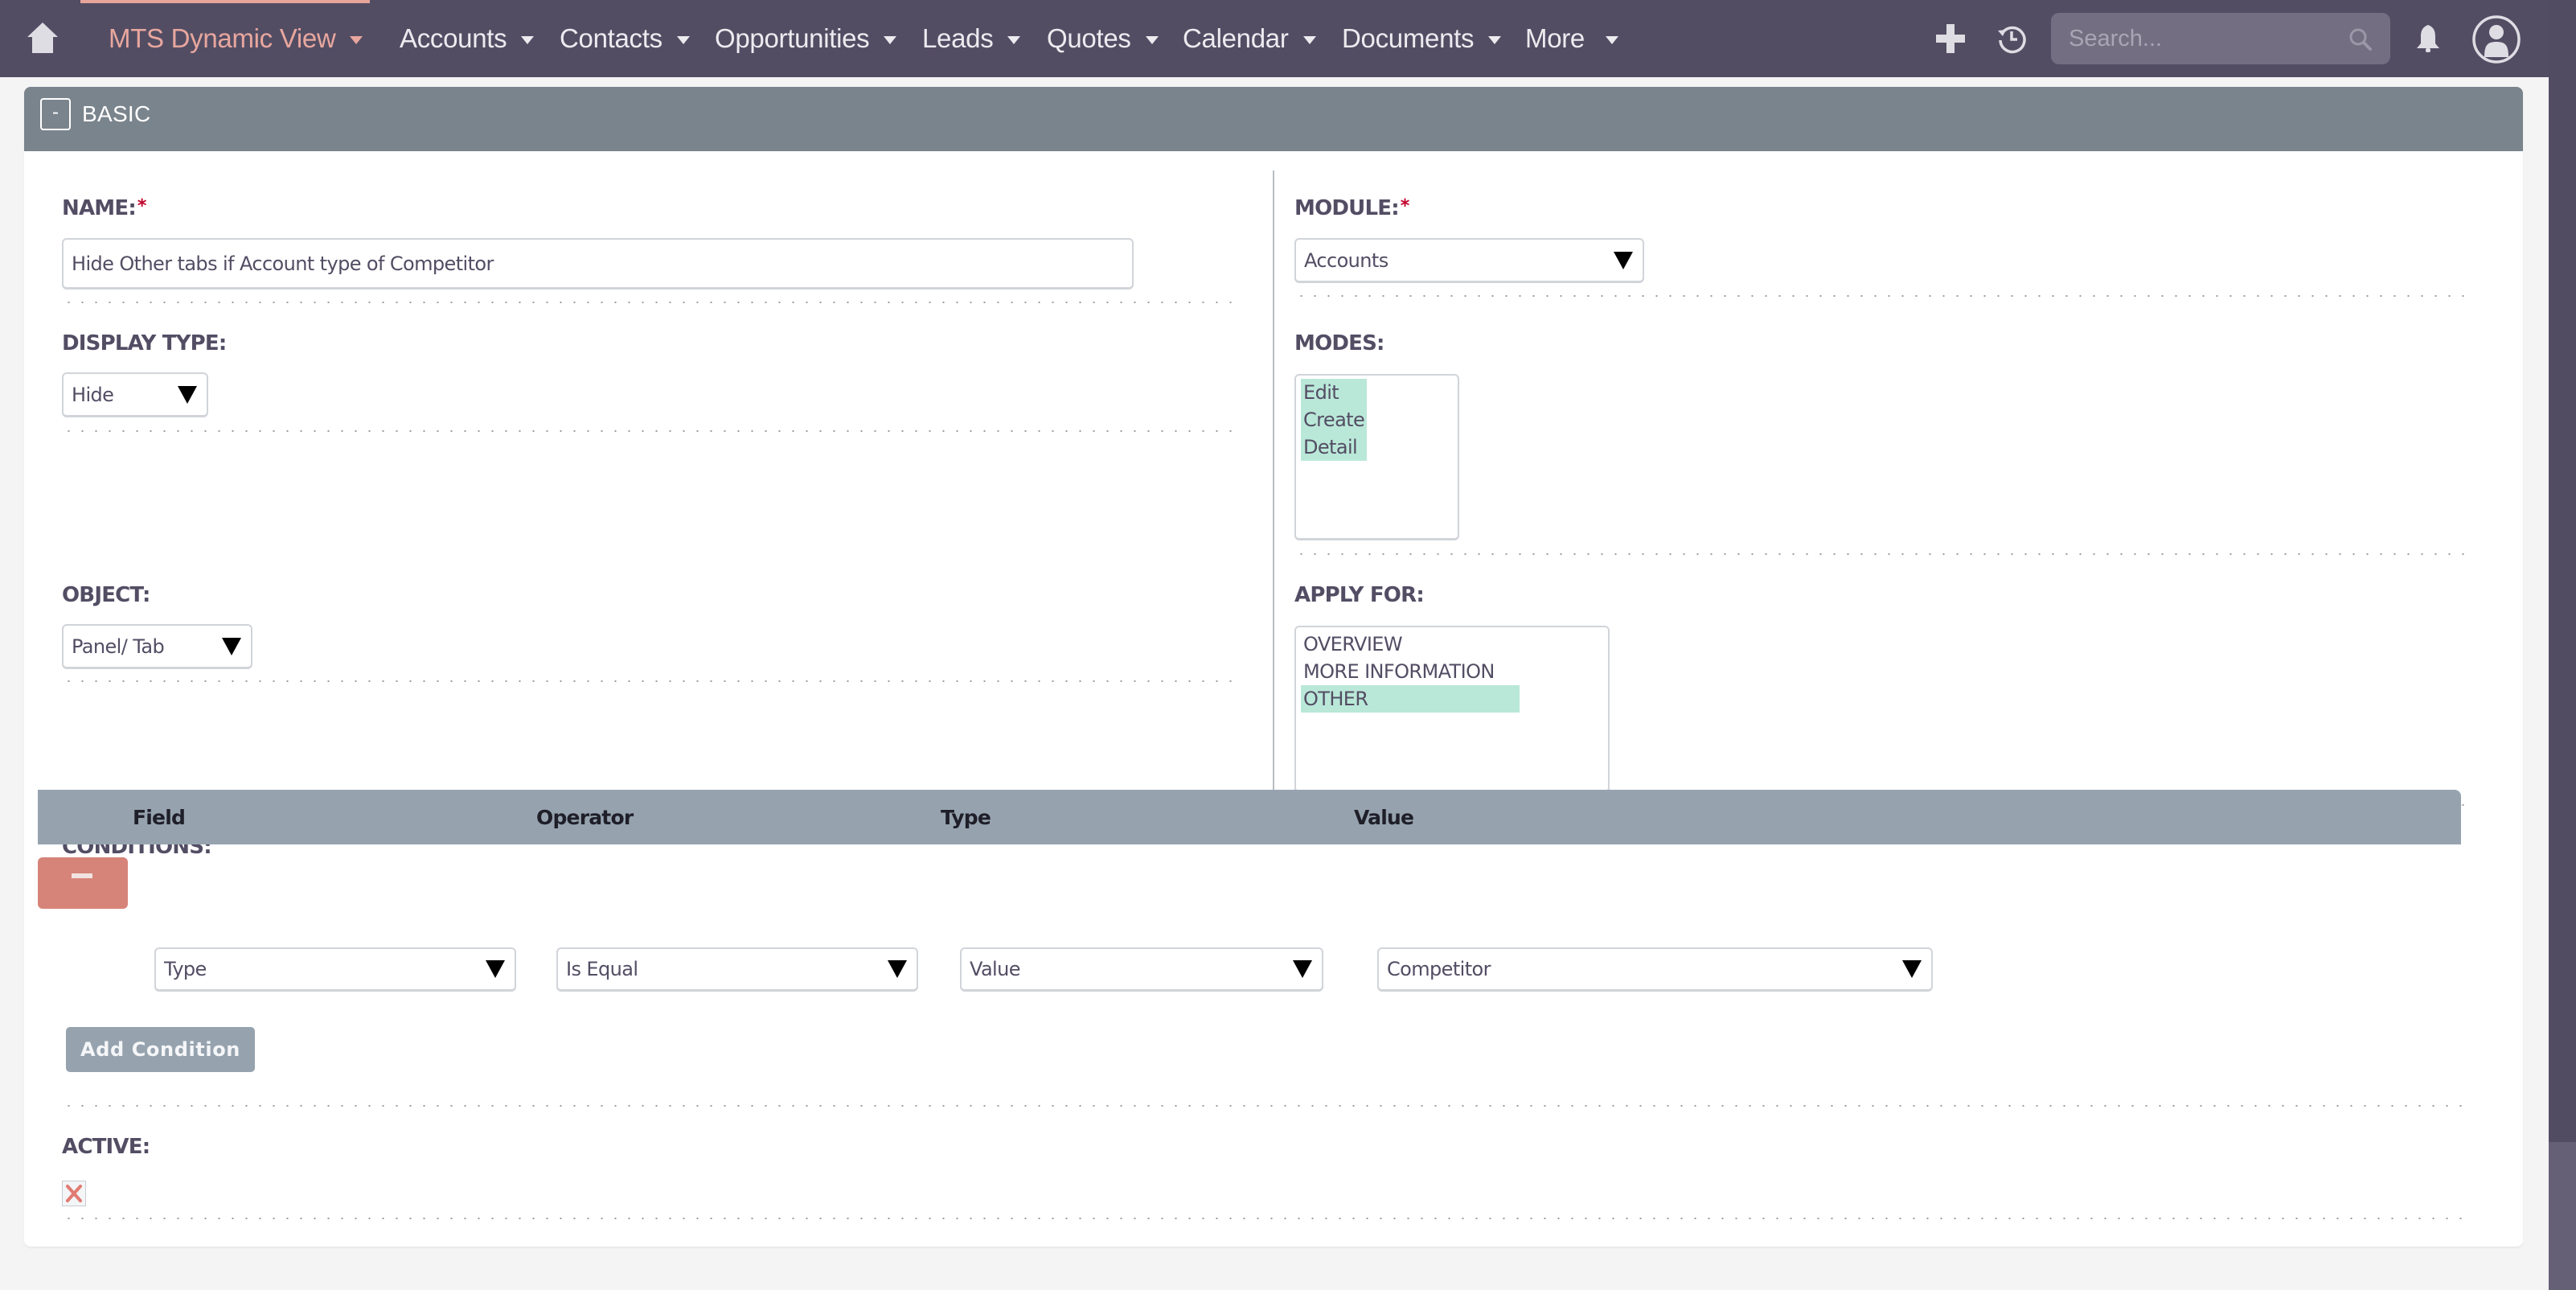 Image resolution: width=2576 pixels, height=1290 pixels. What do you see at coordinates (2012, 39) in the screenshot?
I see `history-icon` at bounding box center [2012, 39].